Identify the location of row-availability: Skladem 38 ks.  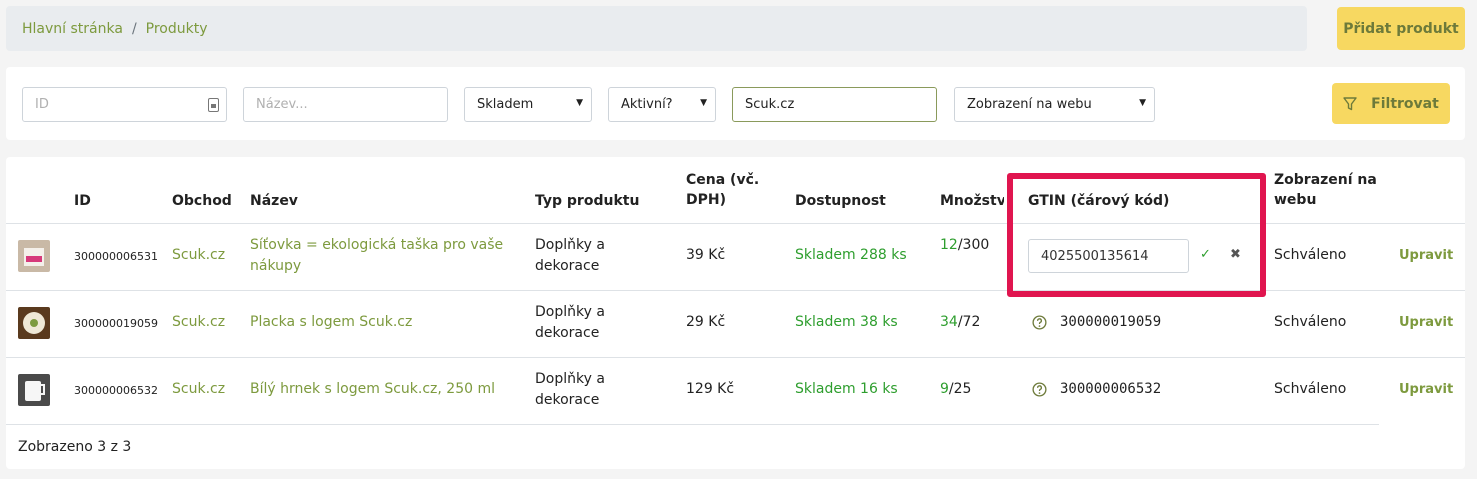
(846, 322).